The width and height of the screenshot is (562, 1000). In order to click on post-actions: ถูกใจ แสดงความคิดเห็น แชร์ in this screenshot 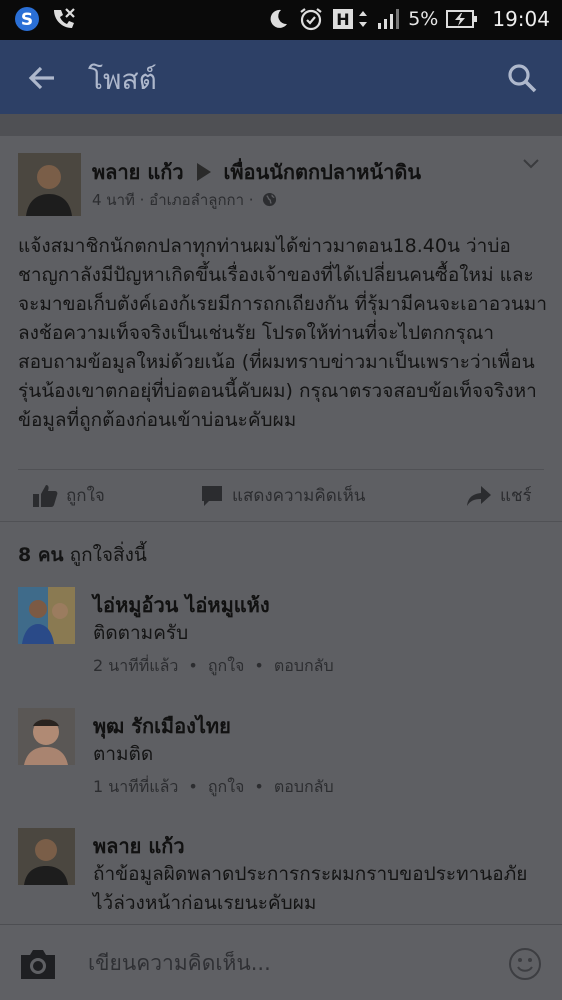, I will do `click(281, 496)`.